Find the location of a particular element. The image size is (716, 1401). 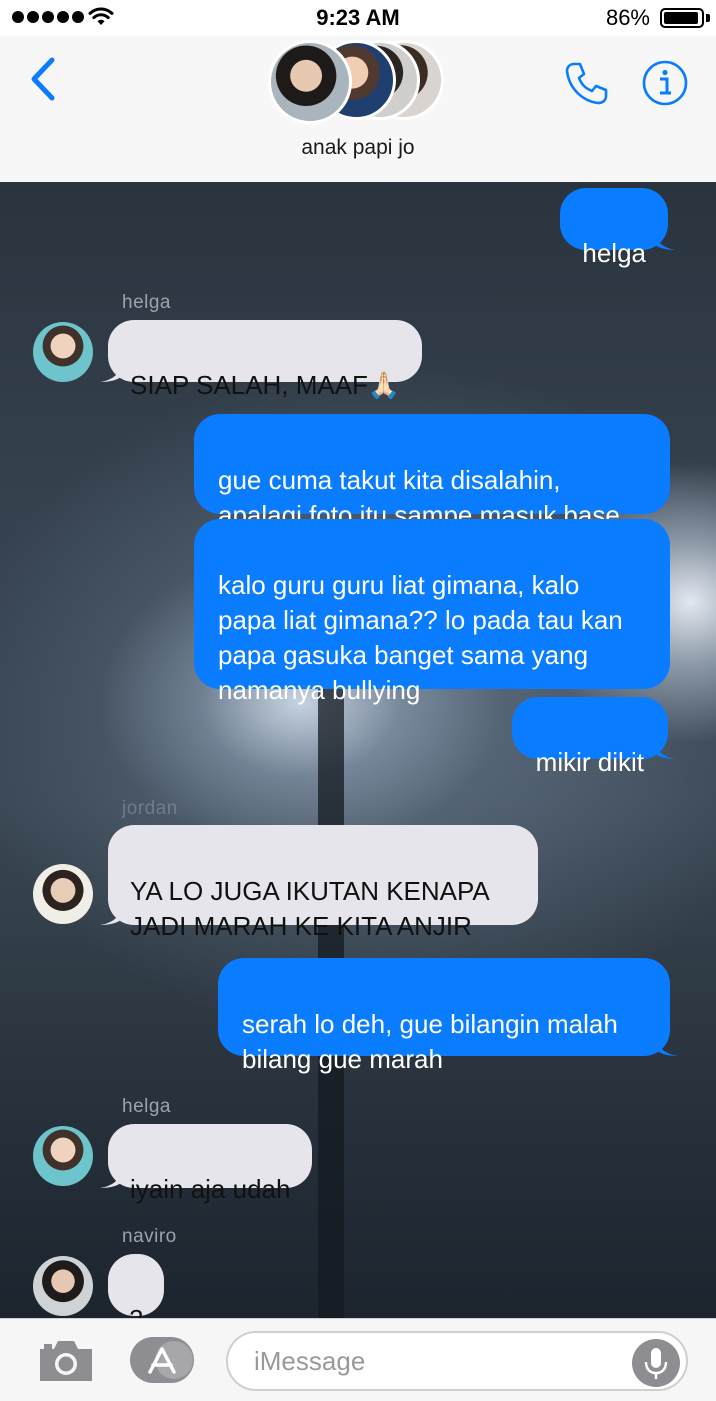

chevron-left-icon is located at coordinates (43, 79).